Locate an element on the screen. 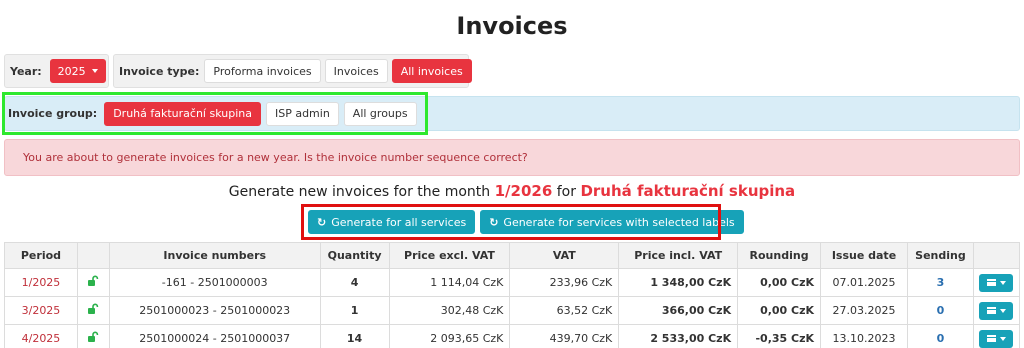  col-header-rounding: Rounding is located at coordinates (779, 255).